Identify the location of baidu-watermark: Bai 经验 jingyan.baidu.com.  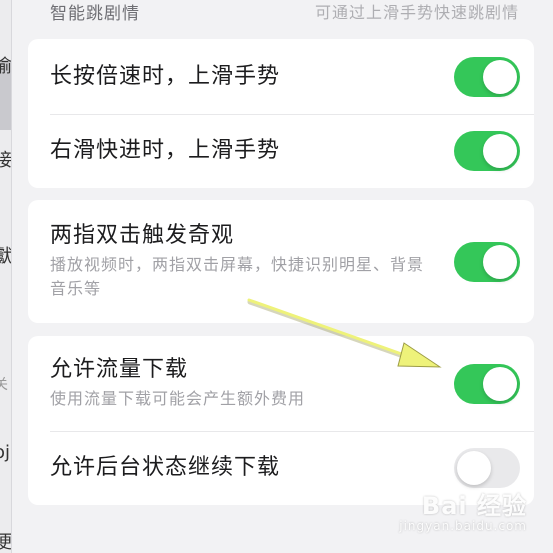
(463, 509).